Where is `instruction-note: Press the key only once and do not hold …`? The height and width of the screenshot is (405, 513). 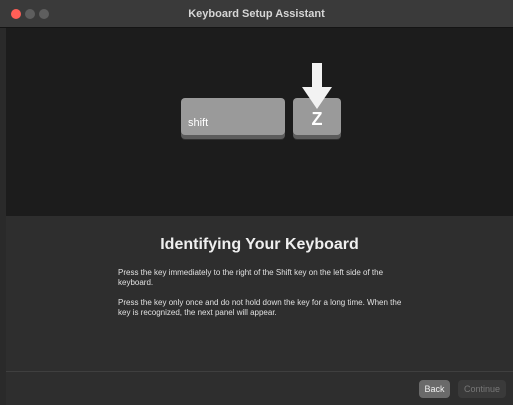 instruction-note: Press the key only once and do not hold … is located at coordinates (260, 307).